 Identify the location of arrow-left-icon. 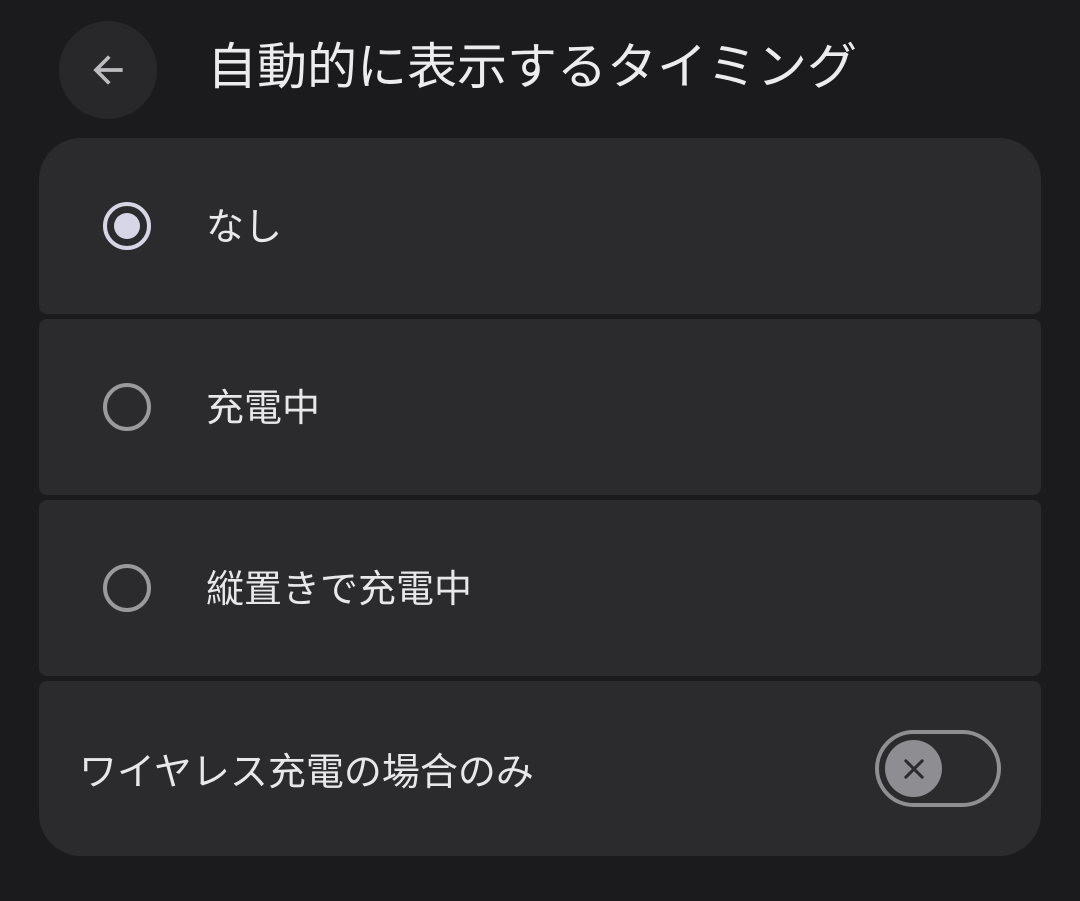
(108, 70).